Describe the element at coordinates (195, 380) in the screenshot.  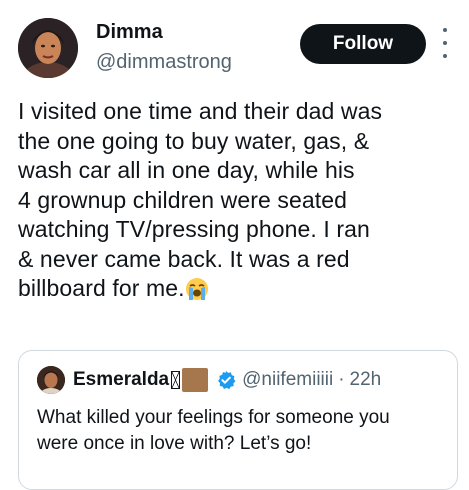
I see `skin-tone-emoji-icon` at that location.